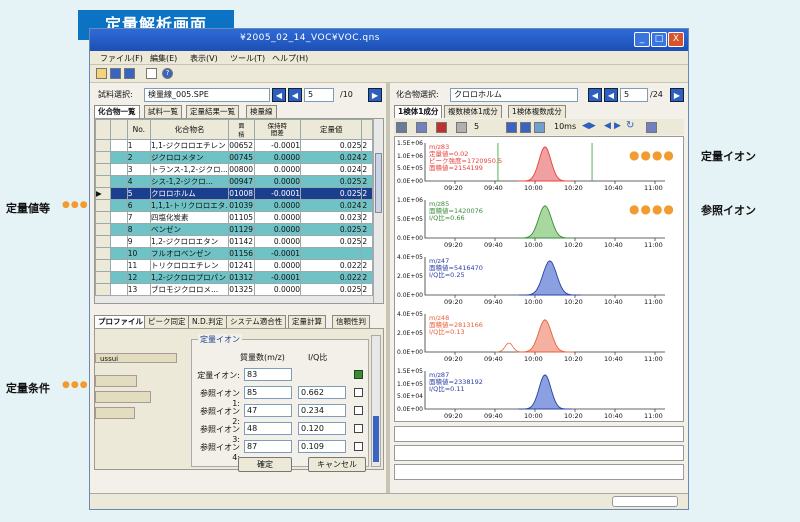 This screenshot has width=800, height=522. What do you see at coordinates (121, 58) in the screenshot?
I see `menu-file: ファイル(F)` at bounding box center [121, 58].